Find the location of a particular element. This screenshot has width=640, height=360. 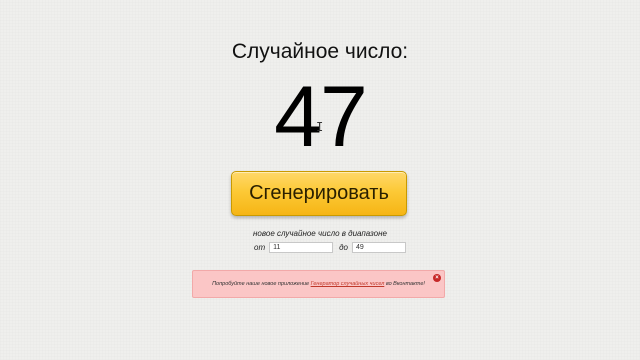

notice-app-link: Генератор случайных чисел is located at coordinates (348, 284).